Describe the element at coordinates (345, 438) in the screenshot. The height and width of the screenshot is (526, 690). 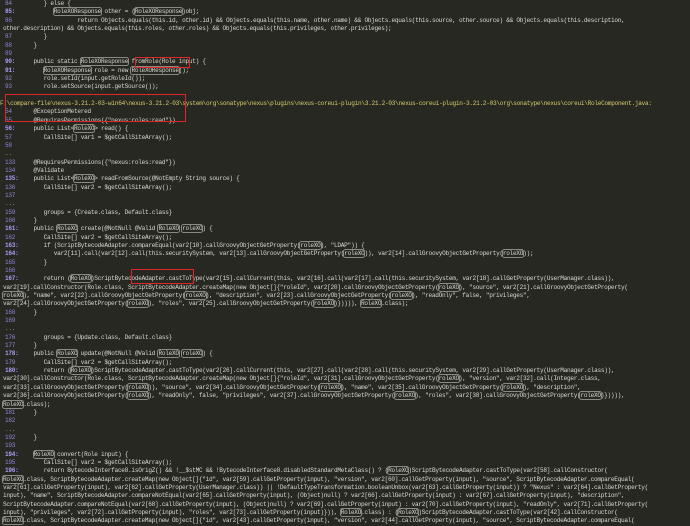
I see `code-line: 192 }` at that location.